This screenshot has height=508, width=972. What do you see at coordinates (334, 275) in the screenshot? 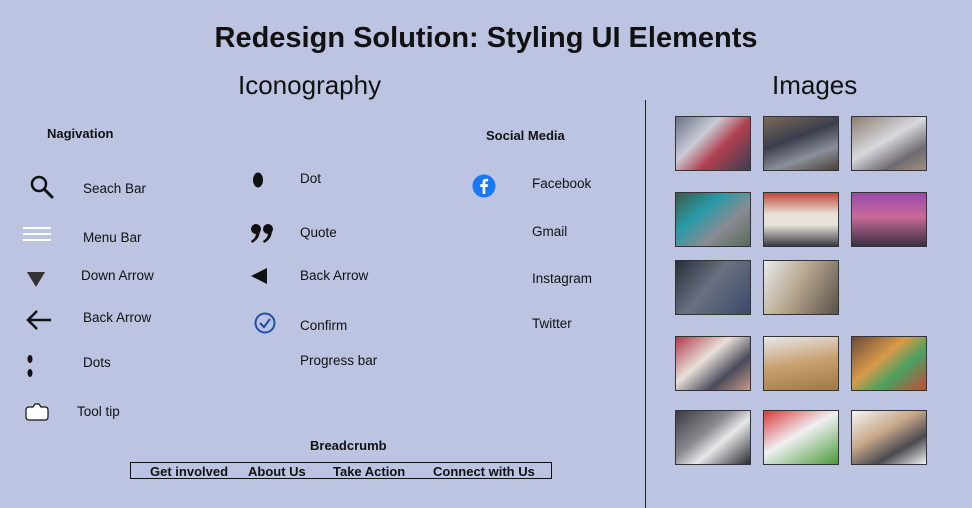
I see `triangle-back-arrow-label: Back Arrow` at bounding box center [334, 275].